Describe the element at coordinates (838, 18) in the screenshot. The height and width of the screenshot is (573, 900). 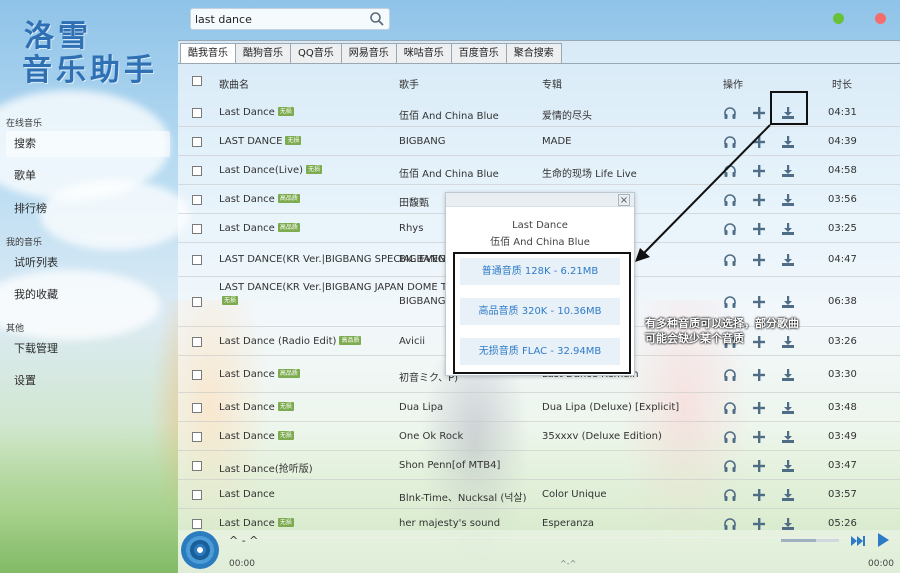
I see `minimize-button` at that location.